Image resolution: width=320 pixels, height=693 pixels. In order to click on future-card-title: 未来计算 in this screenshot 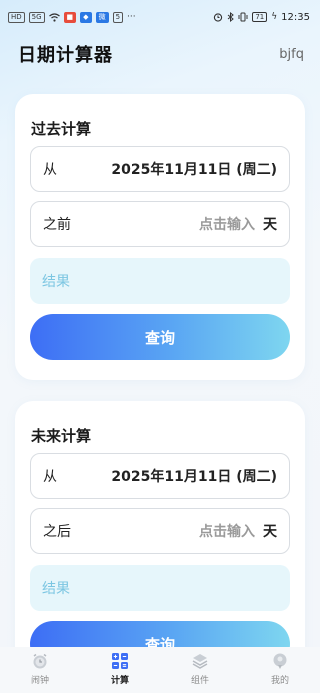, I will do `click(61, 436)`.